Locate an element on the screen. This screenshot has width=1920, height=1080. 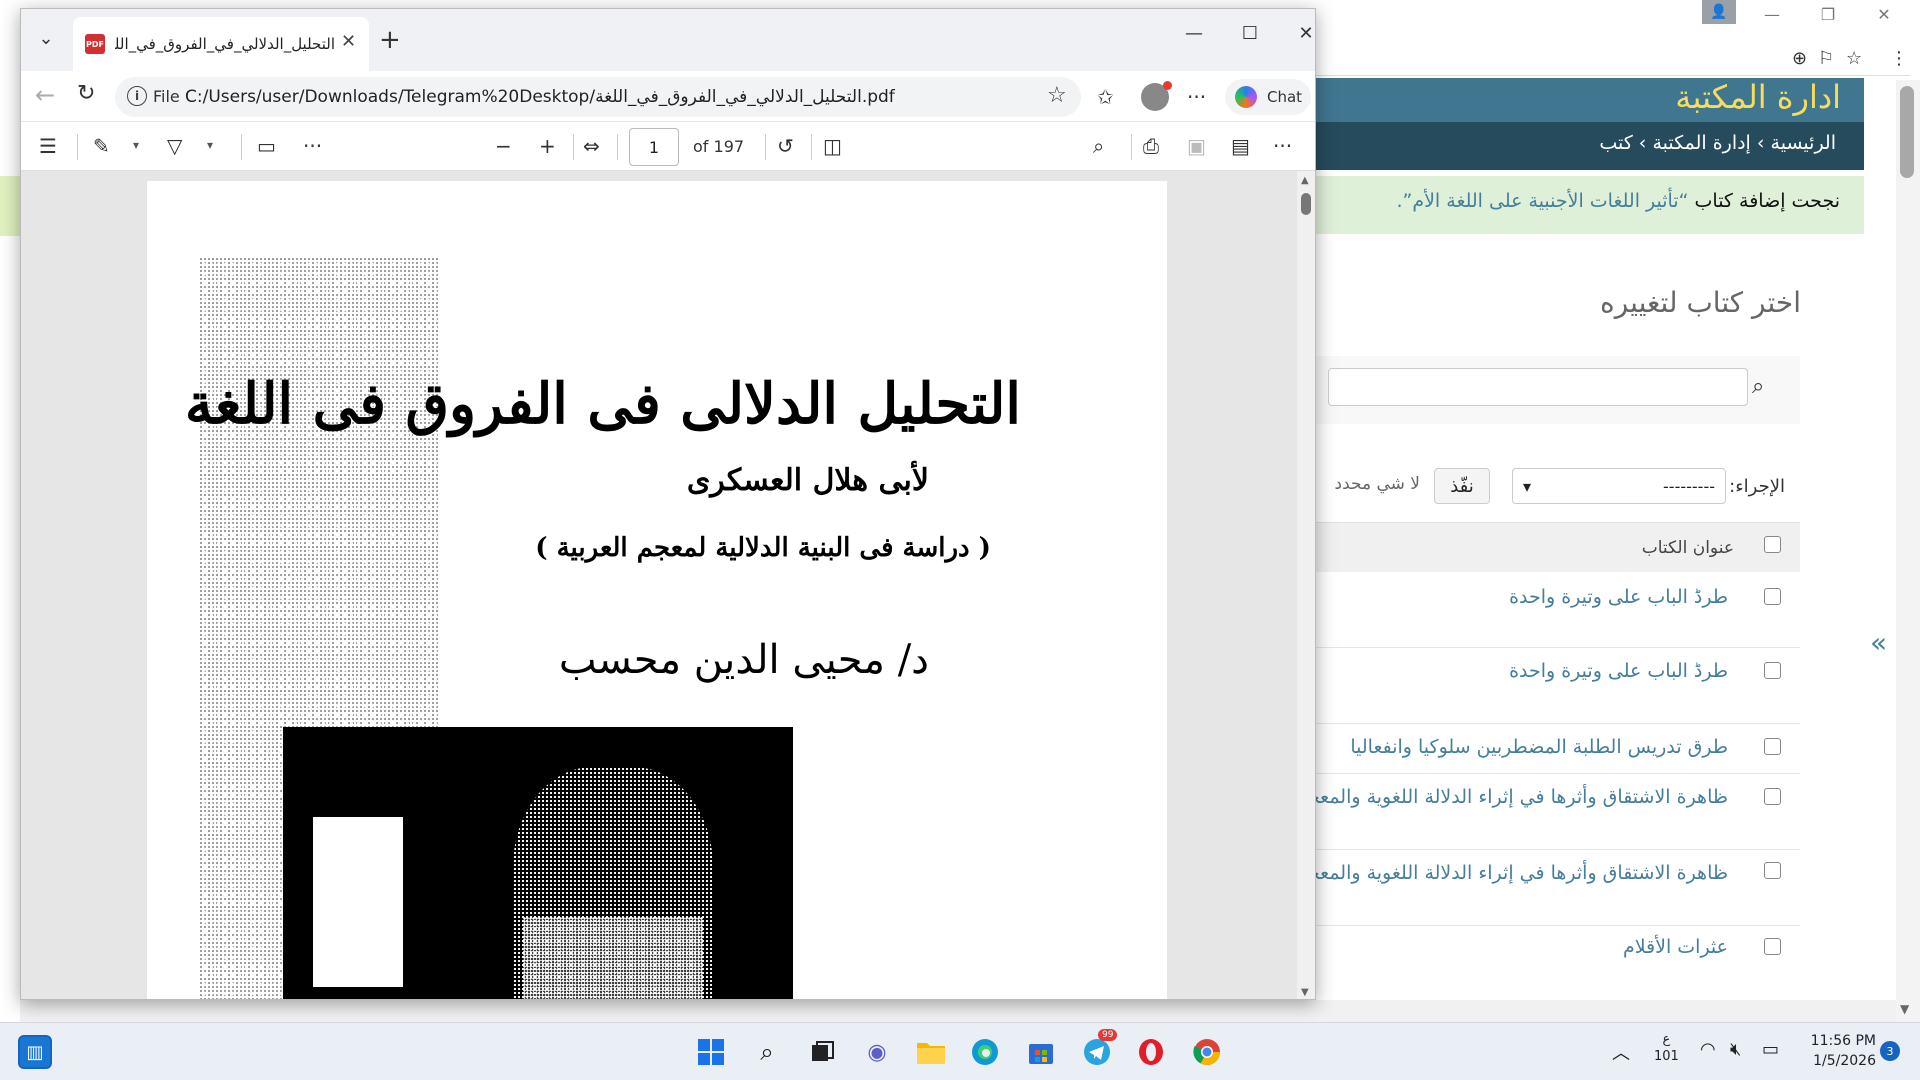
file-explorer-icon is located at coordinates (931, 1052).